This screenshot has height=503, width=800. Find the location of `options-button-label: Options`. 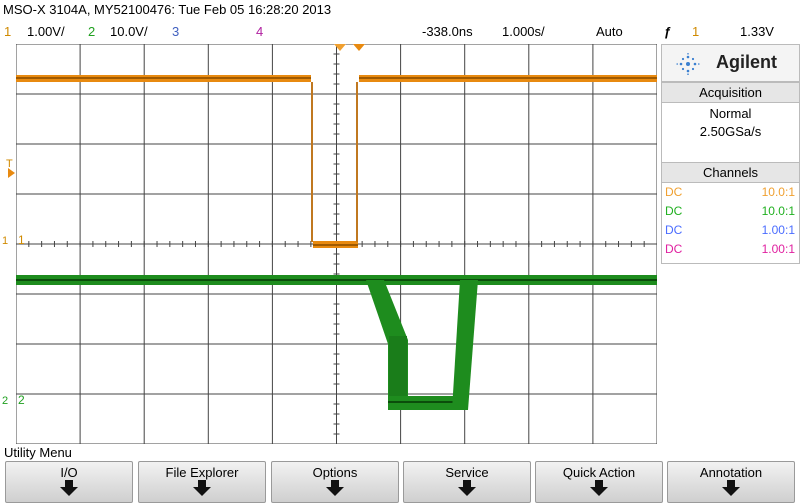

options-button-label: Options is located at coordinates (335, 472).